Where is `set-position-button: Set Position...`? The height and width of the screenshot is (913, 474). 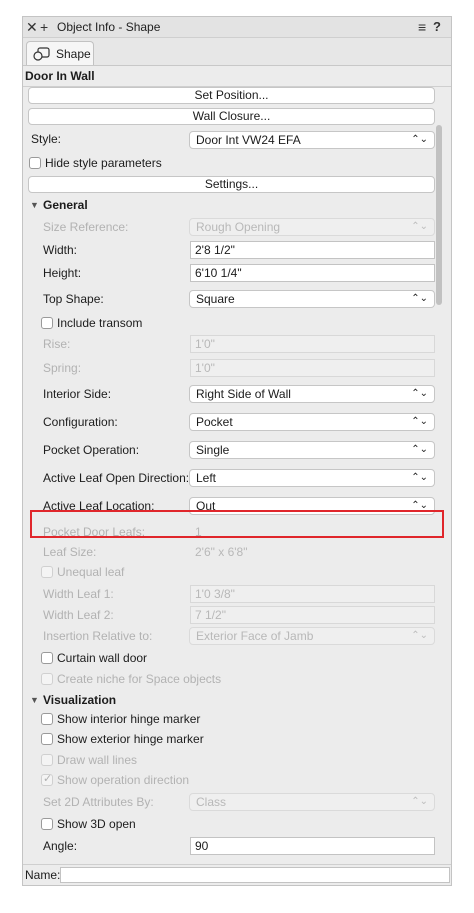
set-position-button: Set Position... is located at coordinates (231, 95).